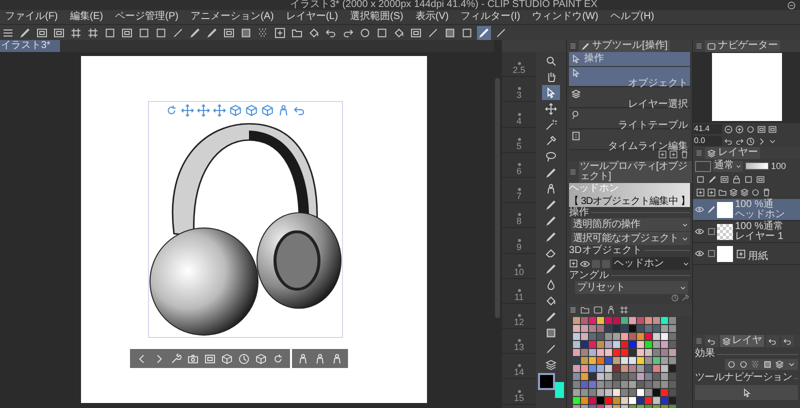 The width and height of the screenshot is (800, 408). I want to click on rotation-value: 0.0, so click(700, 141).